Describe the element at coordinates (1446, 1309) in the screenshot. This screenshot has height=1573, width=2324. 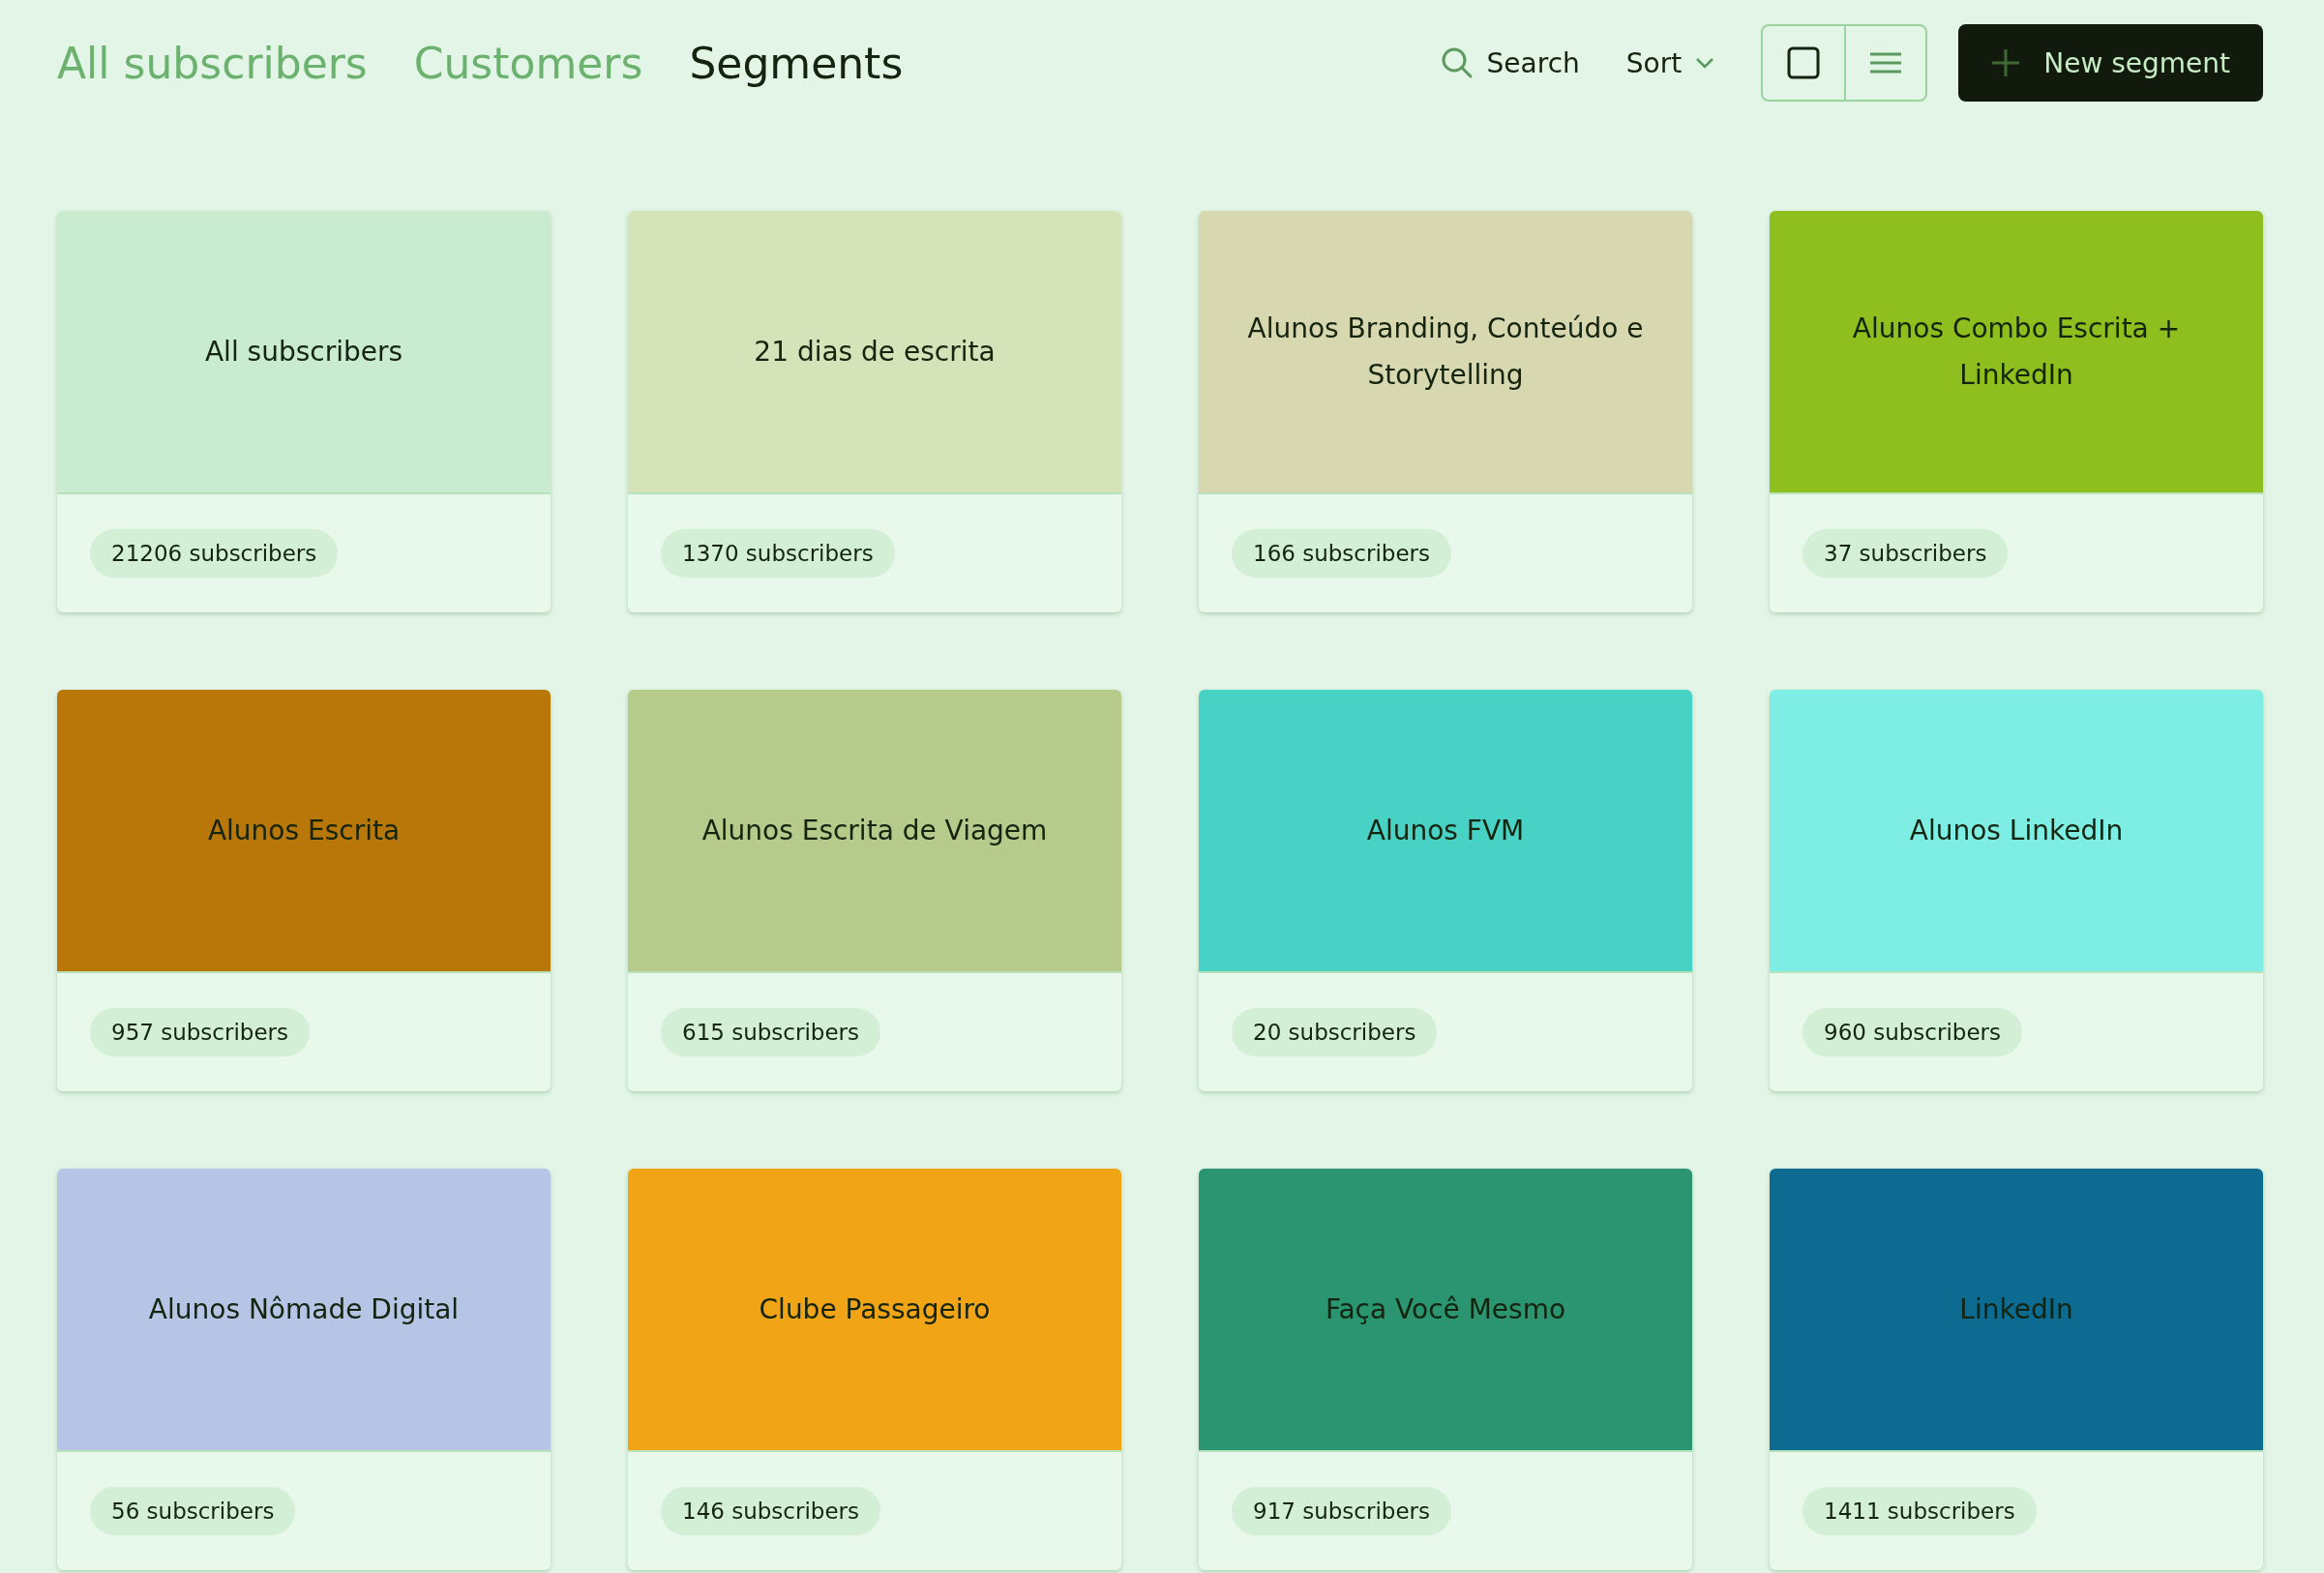
I see `segment-name: Faça Você Mesmo` at that location.